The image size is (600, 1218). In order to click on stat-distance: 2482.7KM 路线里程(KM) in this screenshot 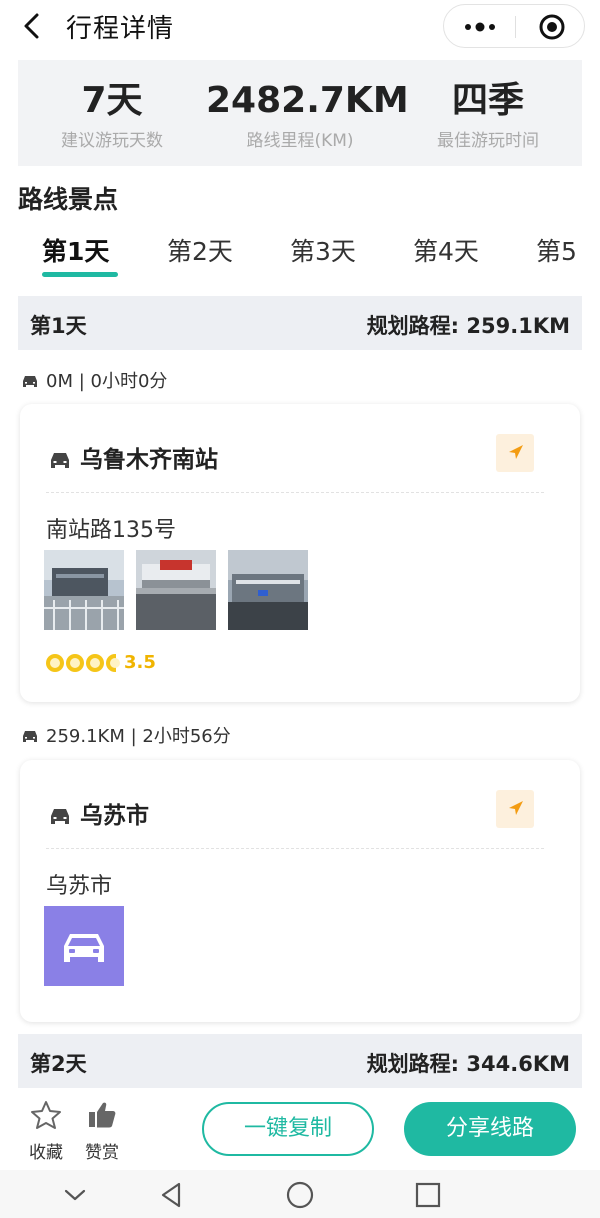, I will do `click(307, 114)`.